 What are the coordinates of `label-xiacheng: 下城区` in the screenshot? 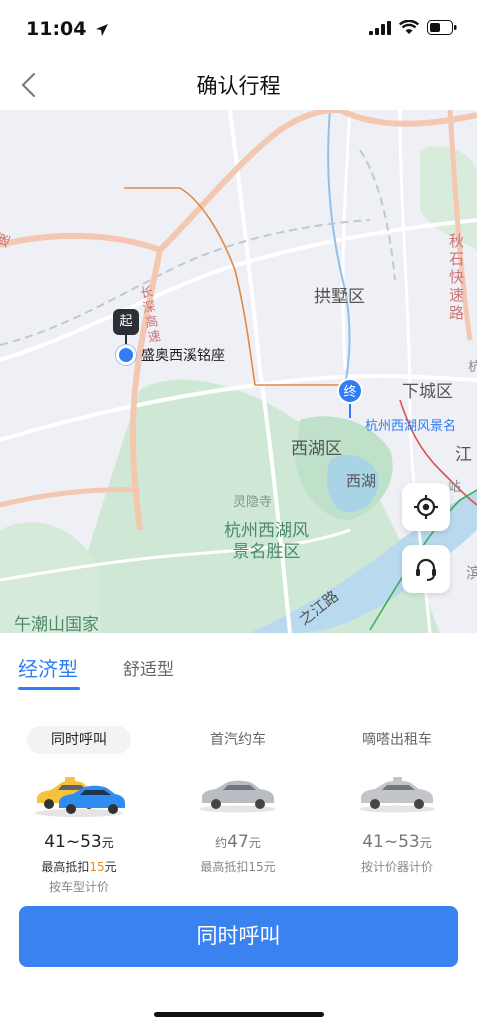 It's located at (427, 392).